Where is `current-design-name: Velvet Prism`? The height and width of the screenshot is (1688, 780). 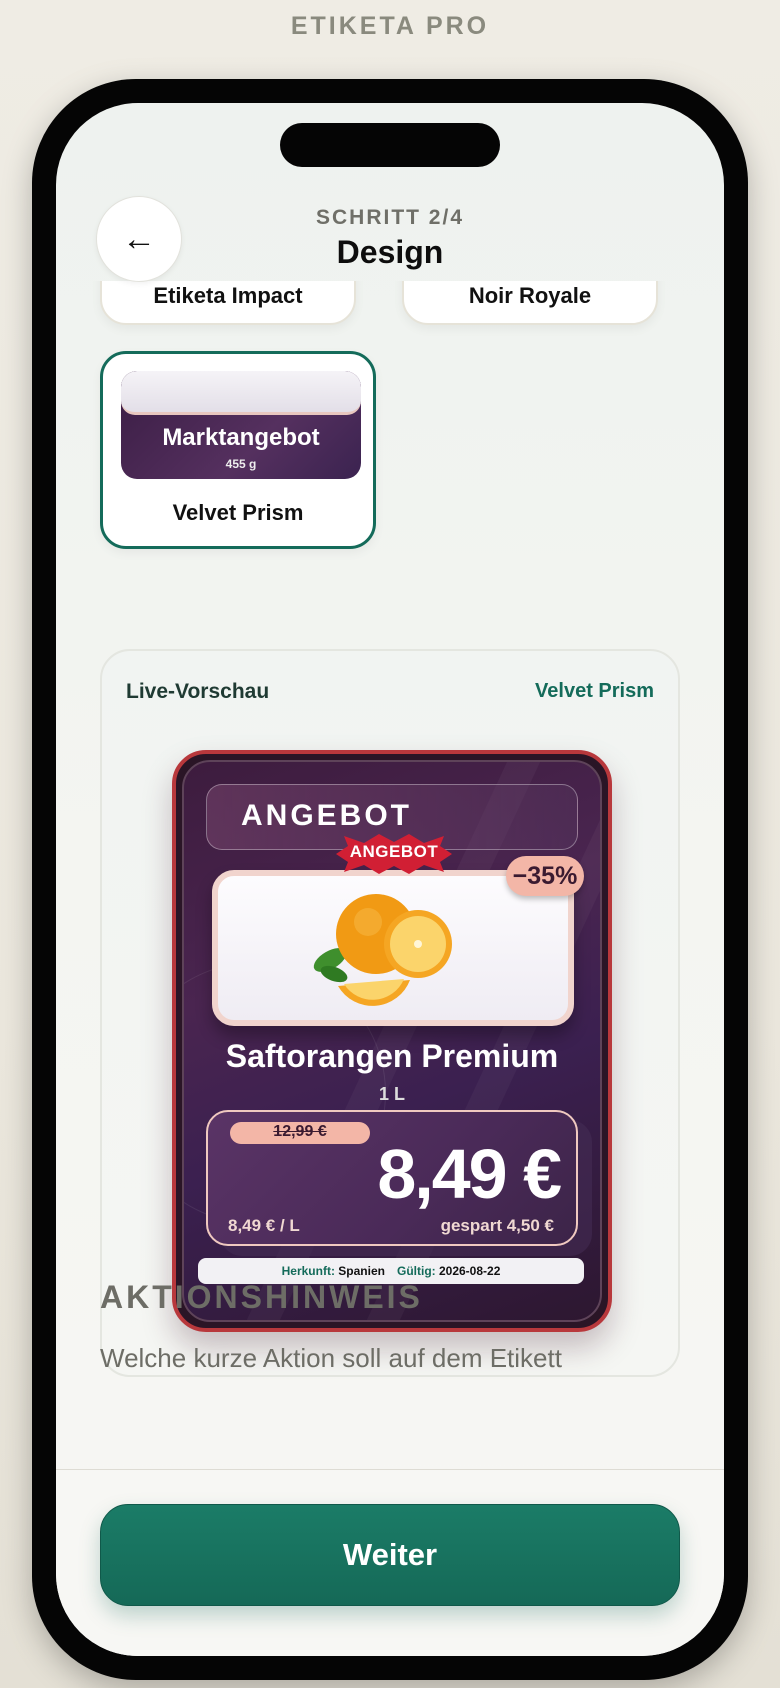
current-design-name: Velvet Prism is located at coordinates (594, 691).